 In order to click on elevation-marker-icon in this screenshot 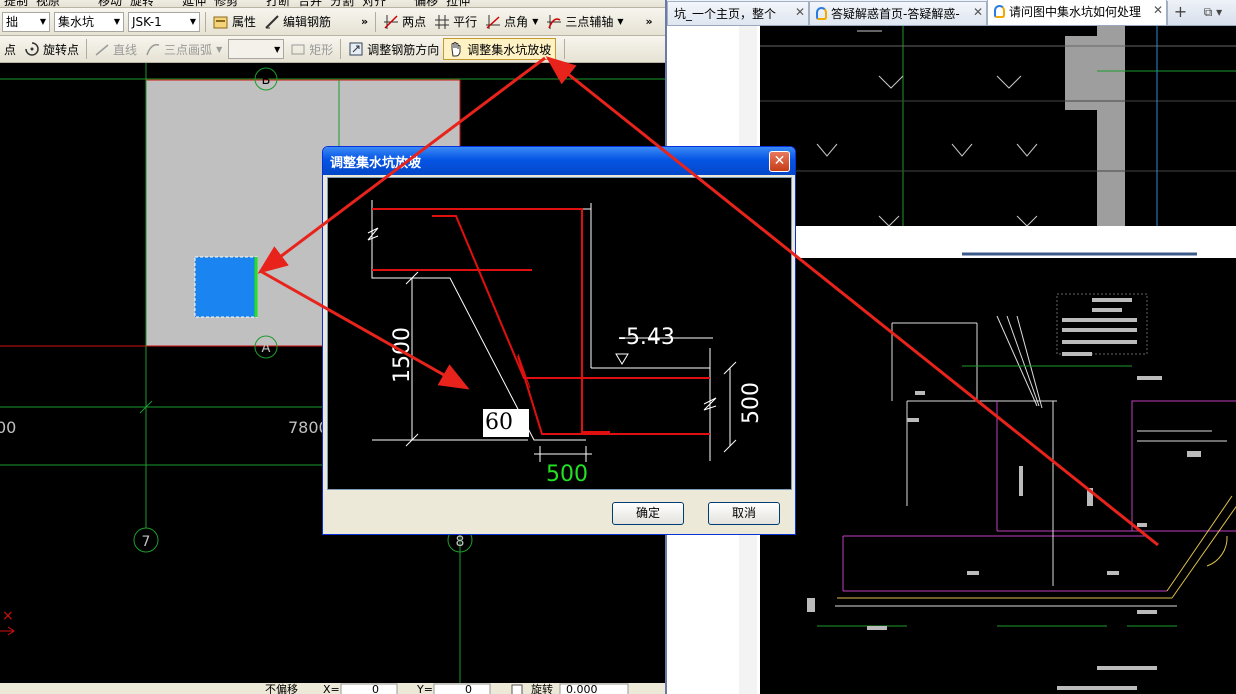, I will do `click(622, 359)`.